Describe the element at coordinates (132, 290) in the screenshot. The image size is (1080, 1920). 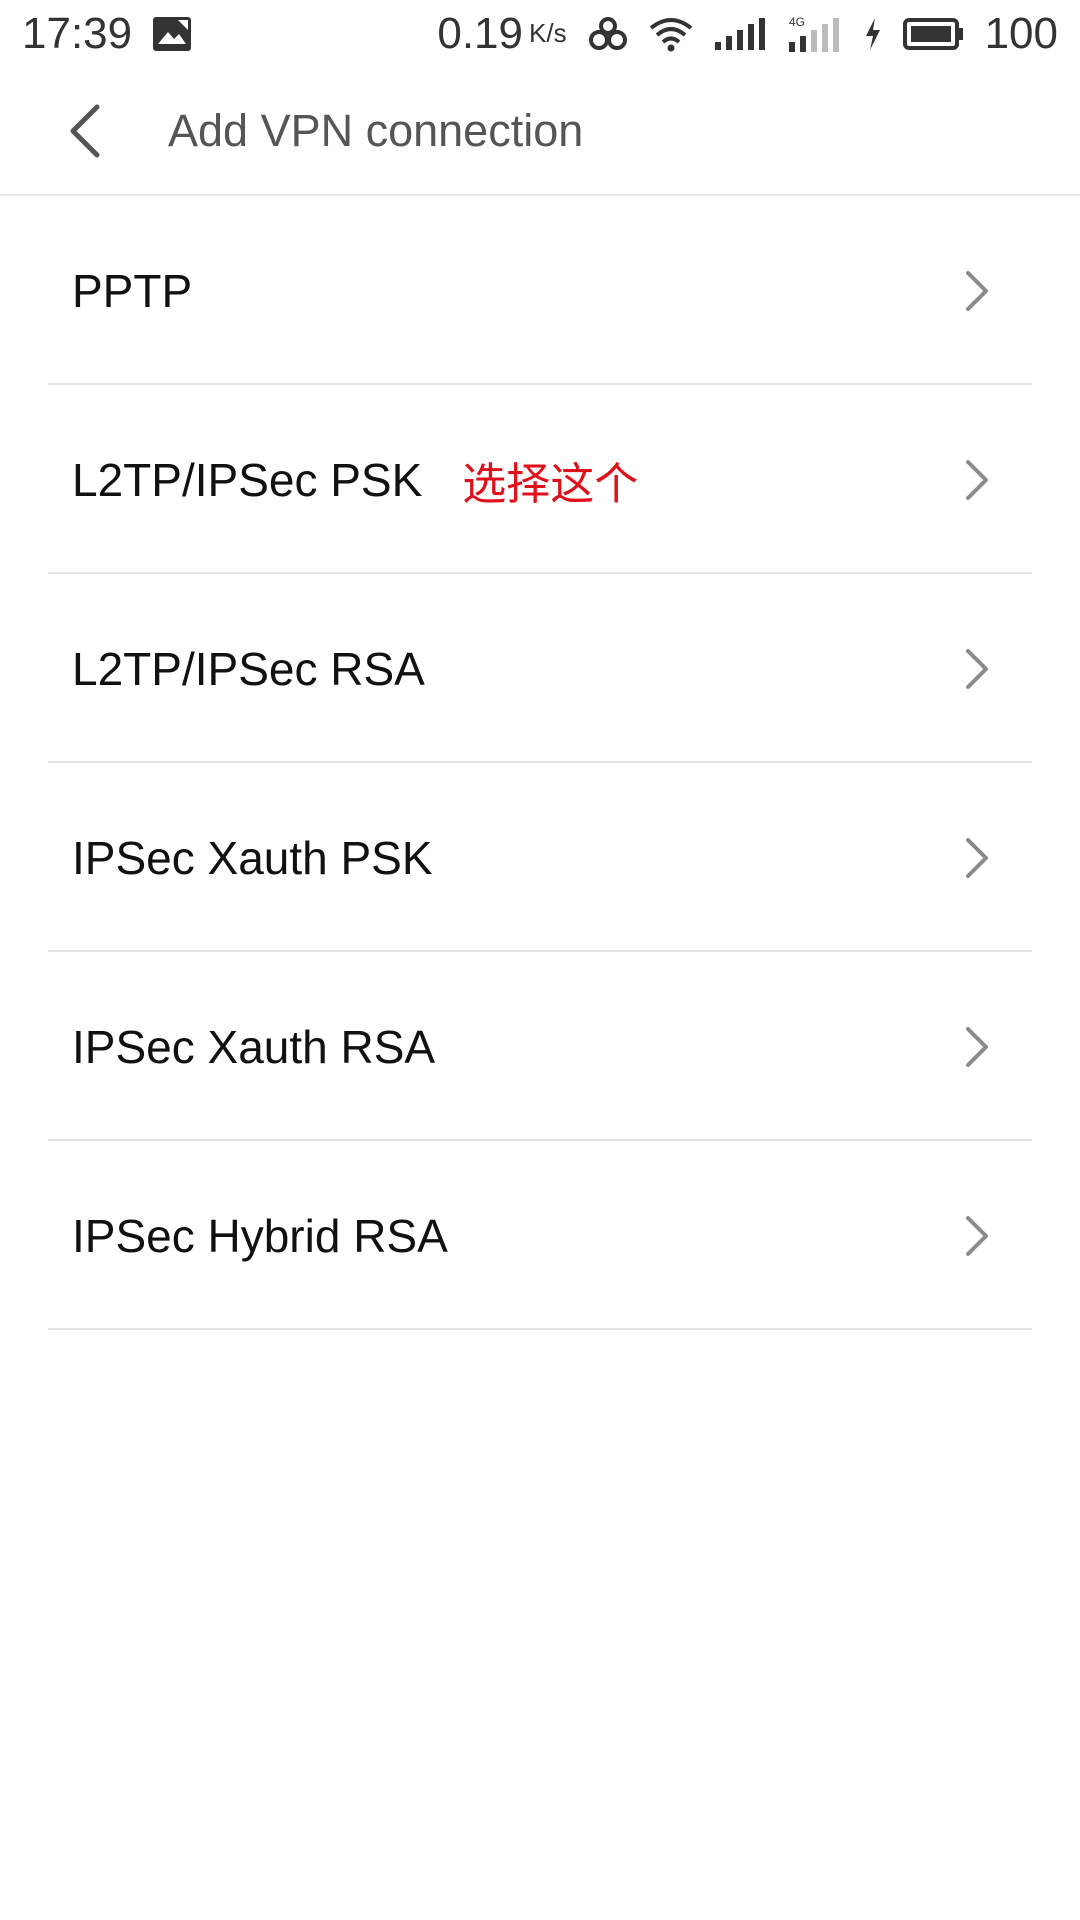
I see `list-item-label: PPTP` at that location.